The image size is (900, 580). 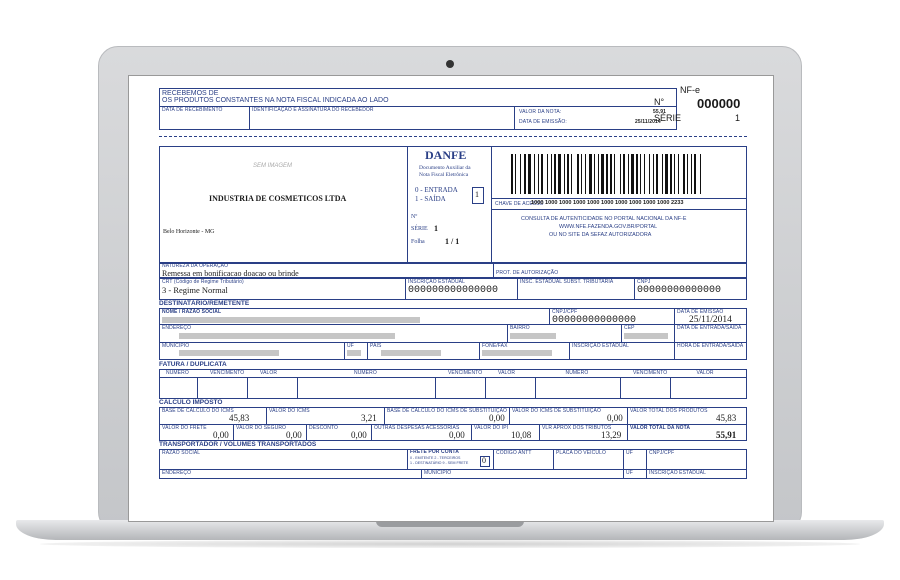 I want to click on crt-value: 3 - Regime Normal, so click(x=195, y=290).